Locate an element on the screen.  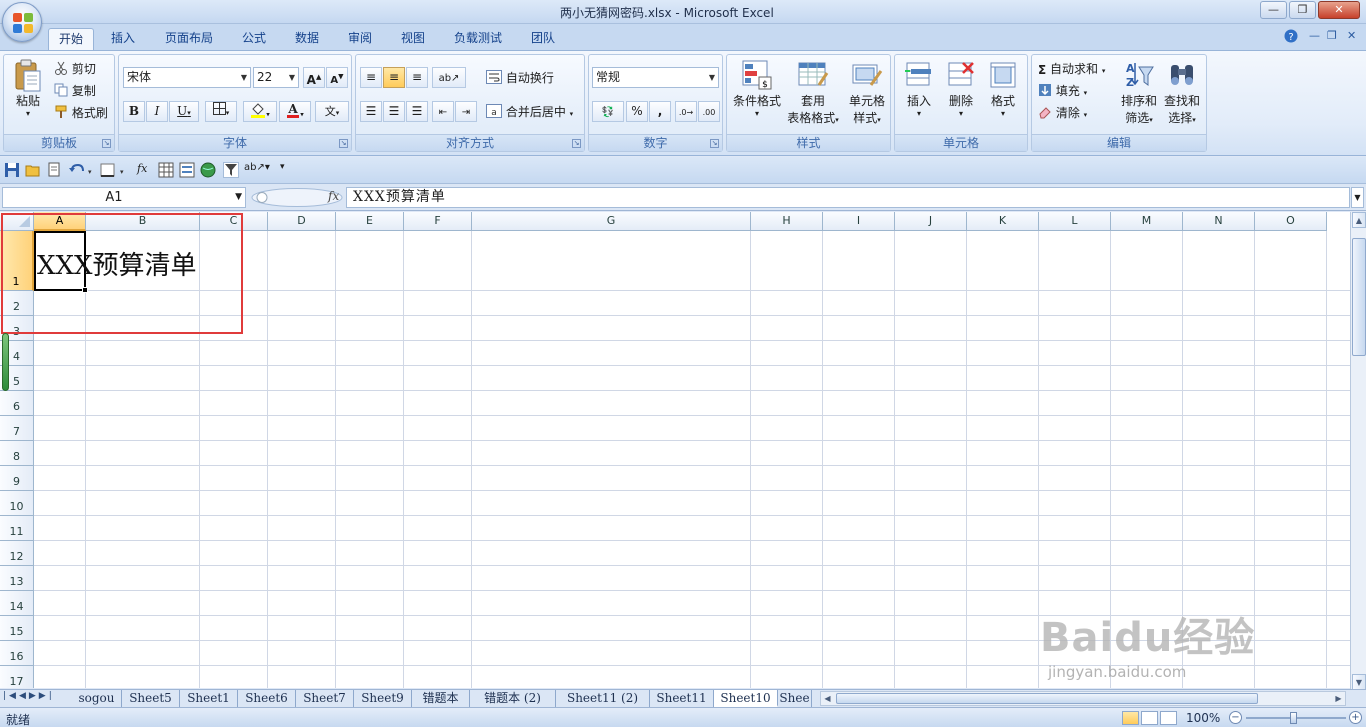
column-header-l: L is located at coordinates (1075, 221).